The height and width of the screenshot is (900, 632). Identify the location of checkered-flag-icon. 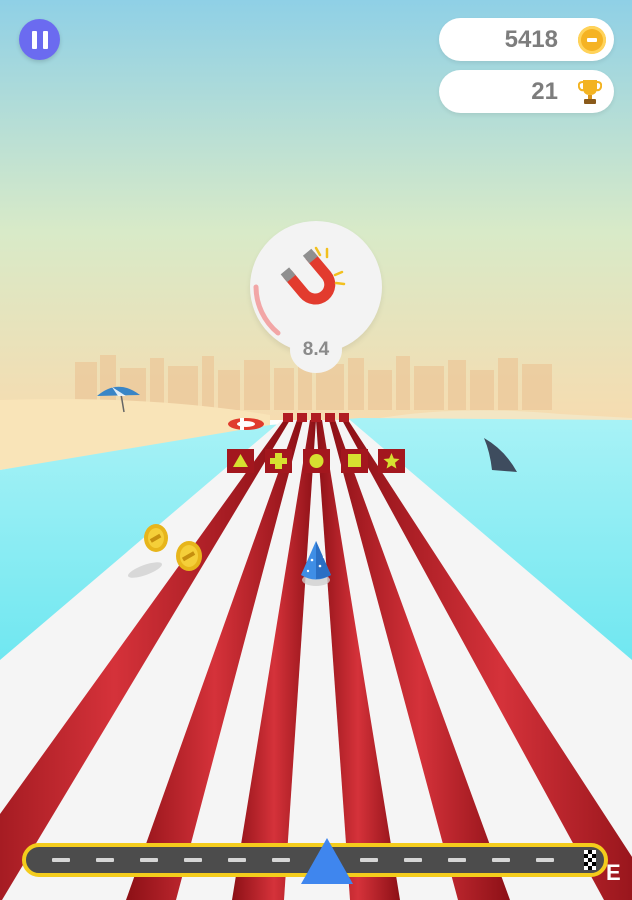
(590, 860).